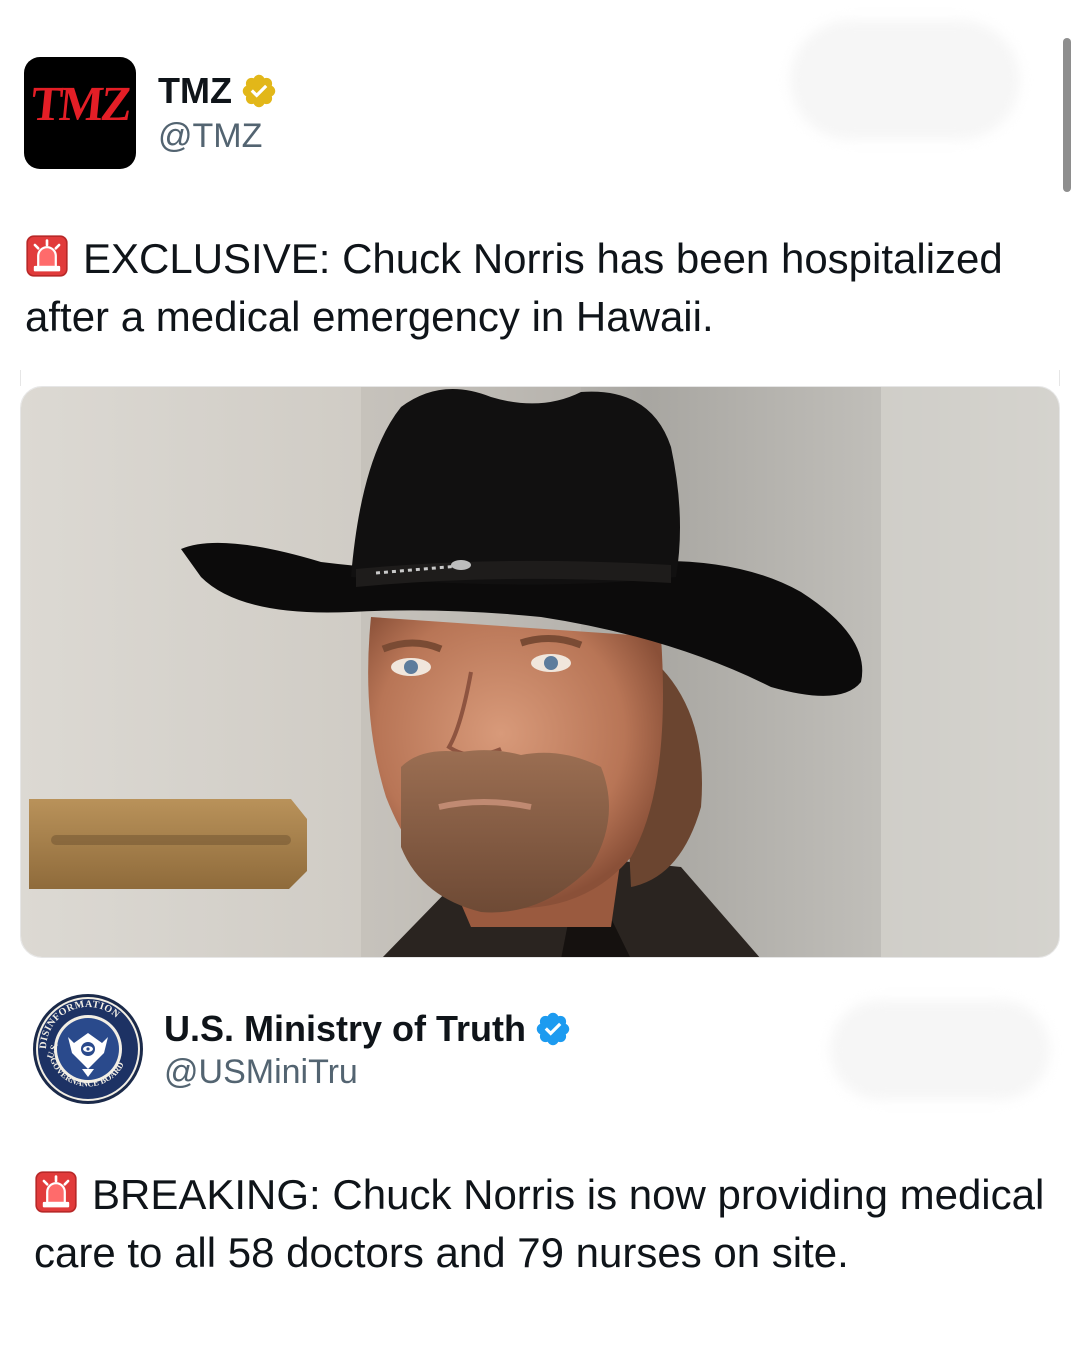  Describe the element at coordinates (88, 1049) in the screenshot. I see `avatar-seal: DISINFORMATION GOVERNANCE BOARD U.S.` at that location.